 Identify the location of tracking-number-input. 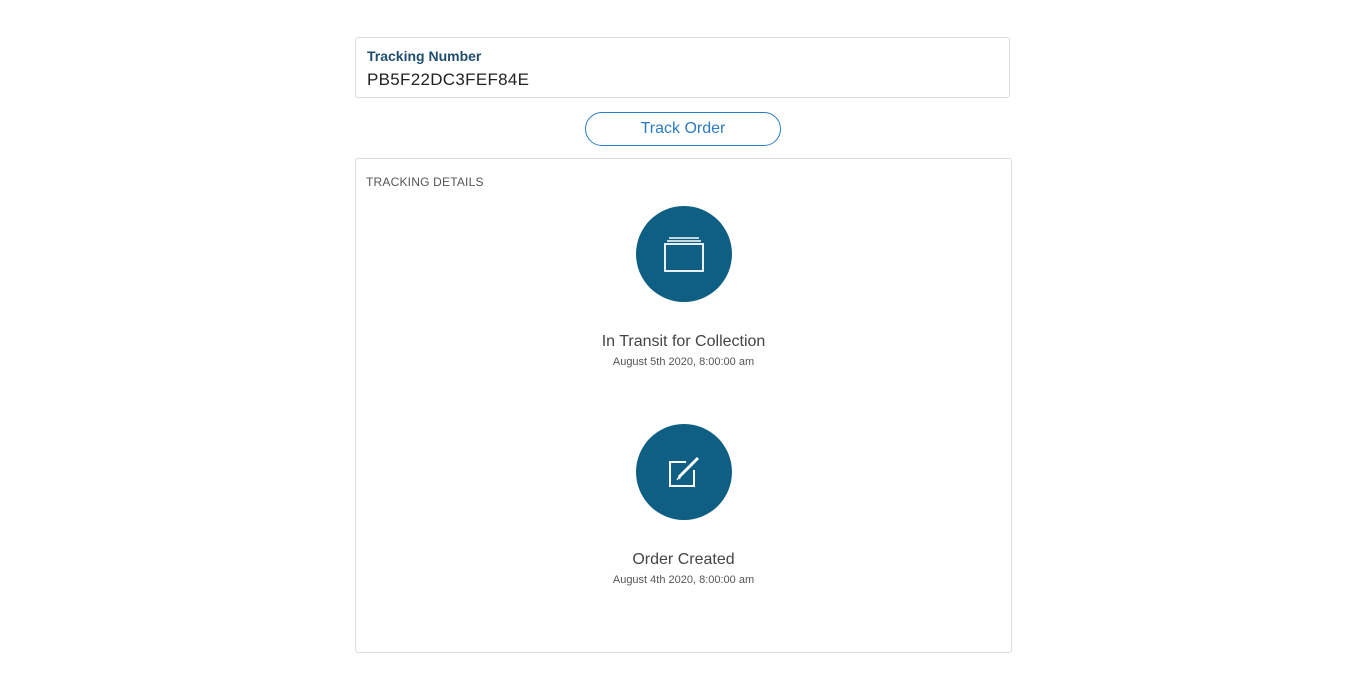
(677, 80).